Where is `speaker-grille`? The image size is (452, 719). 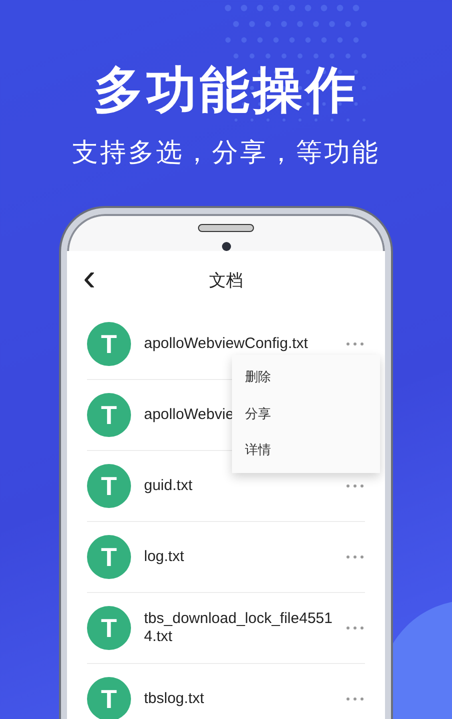
speaker-grille is located at coordinates (226, 228).